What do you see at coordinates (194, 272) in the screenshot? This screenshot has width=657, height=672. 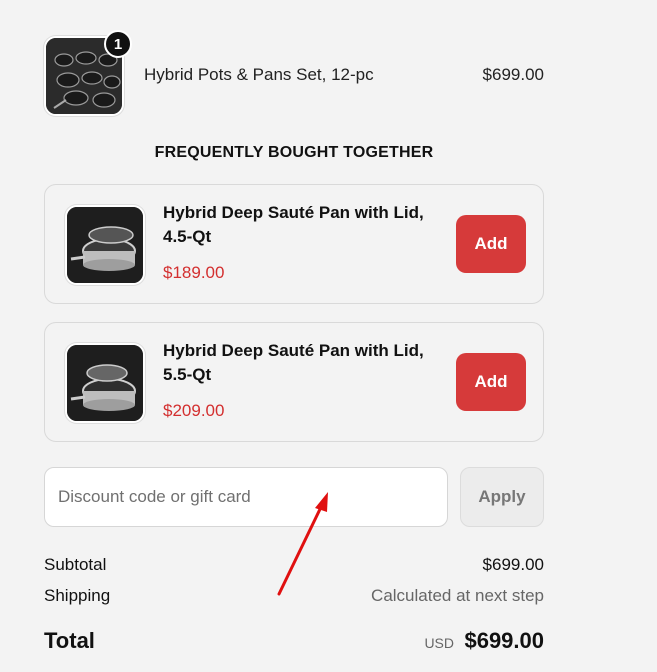 I see `upsell-price: $189.00` at bounding box center [194, 272].